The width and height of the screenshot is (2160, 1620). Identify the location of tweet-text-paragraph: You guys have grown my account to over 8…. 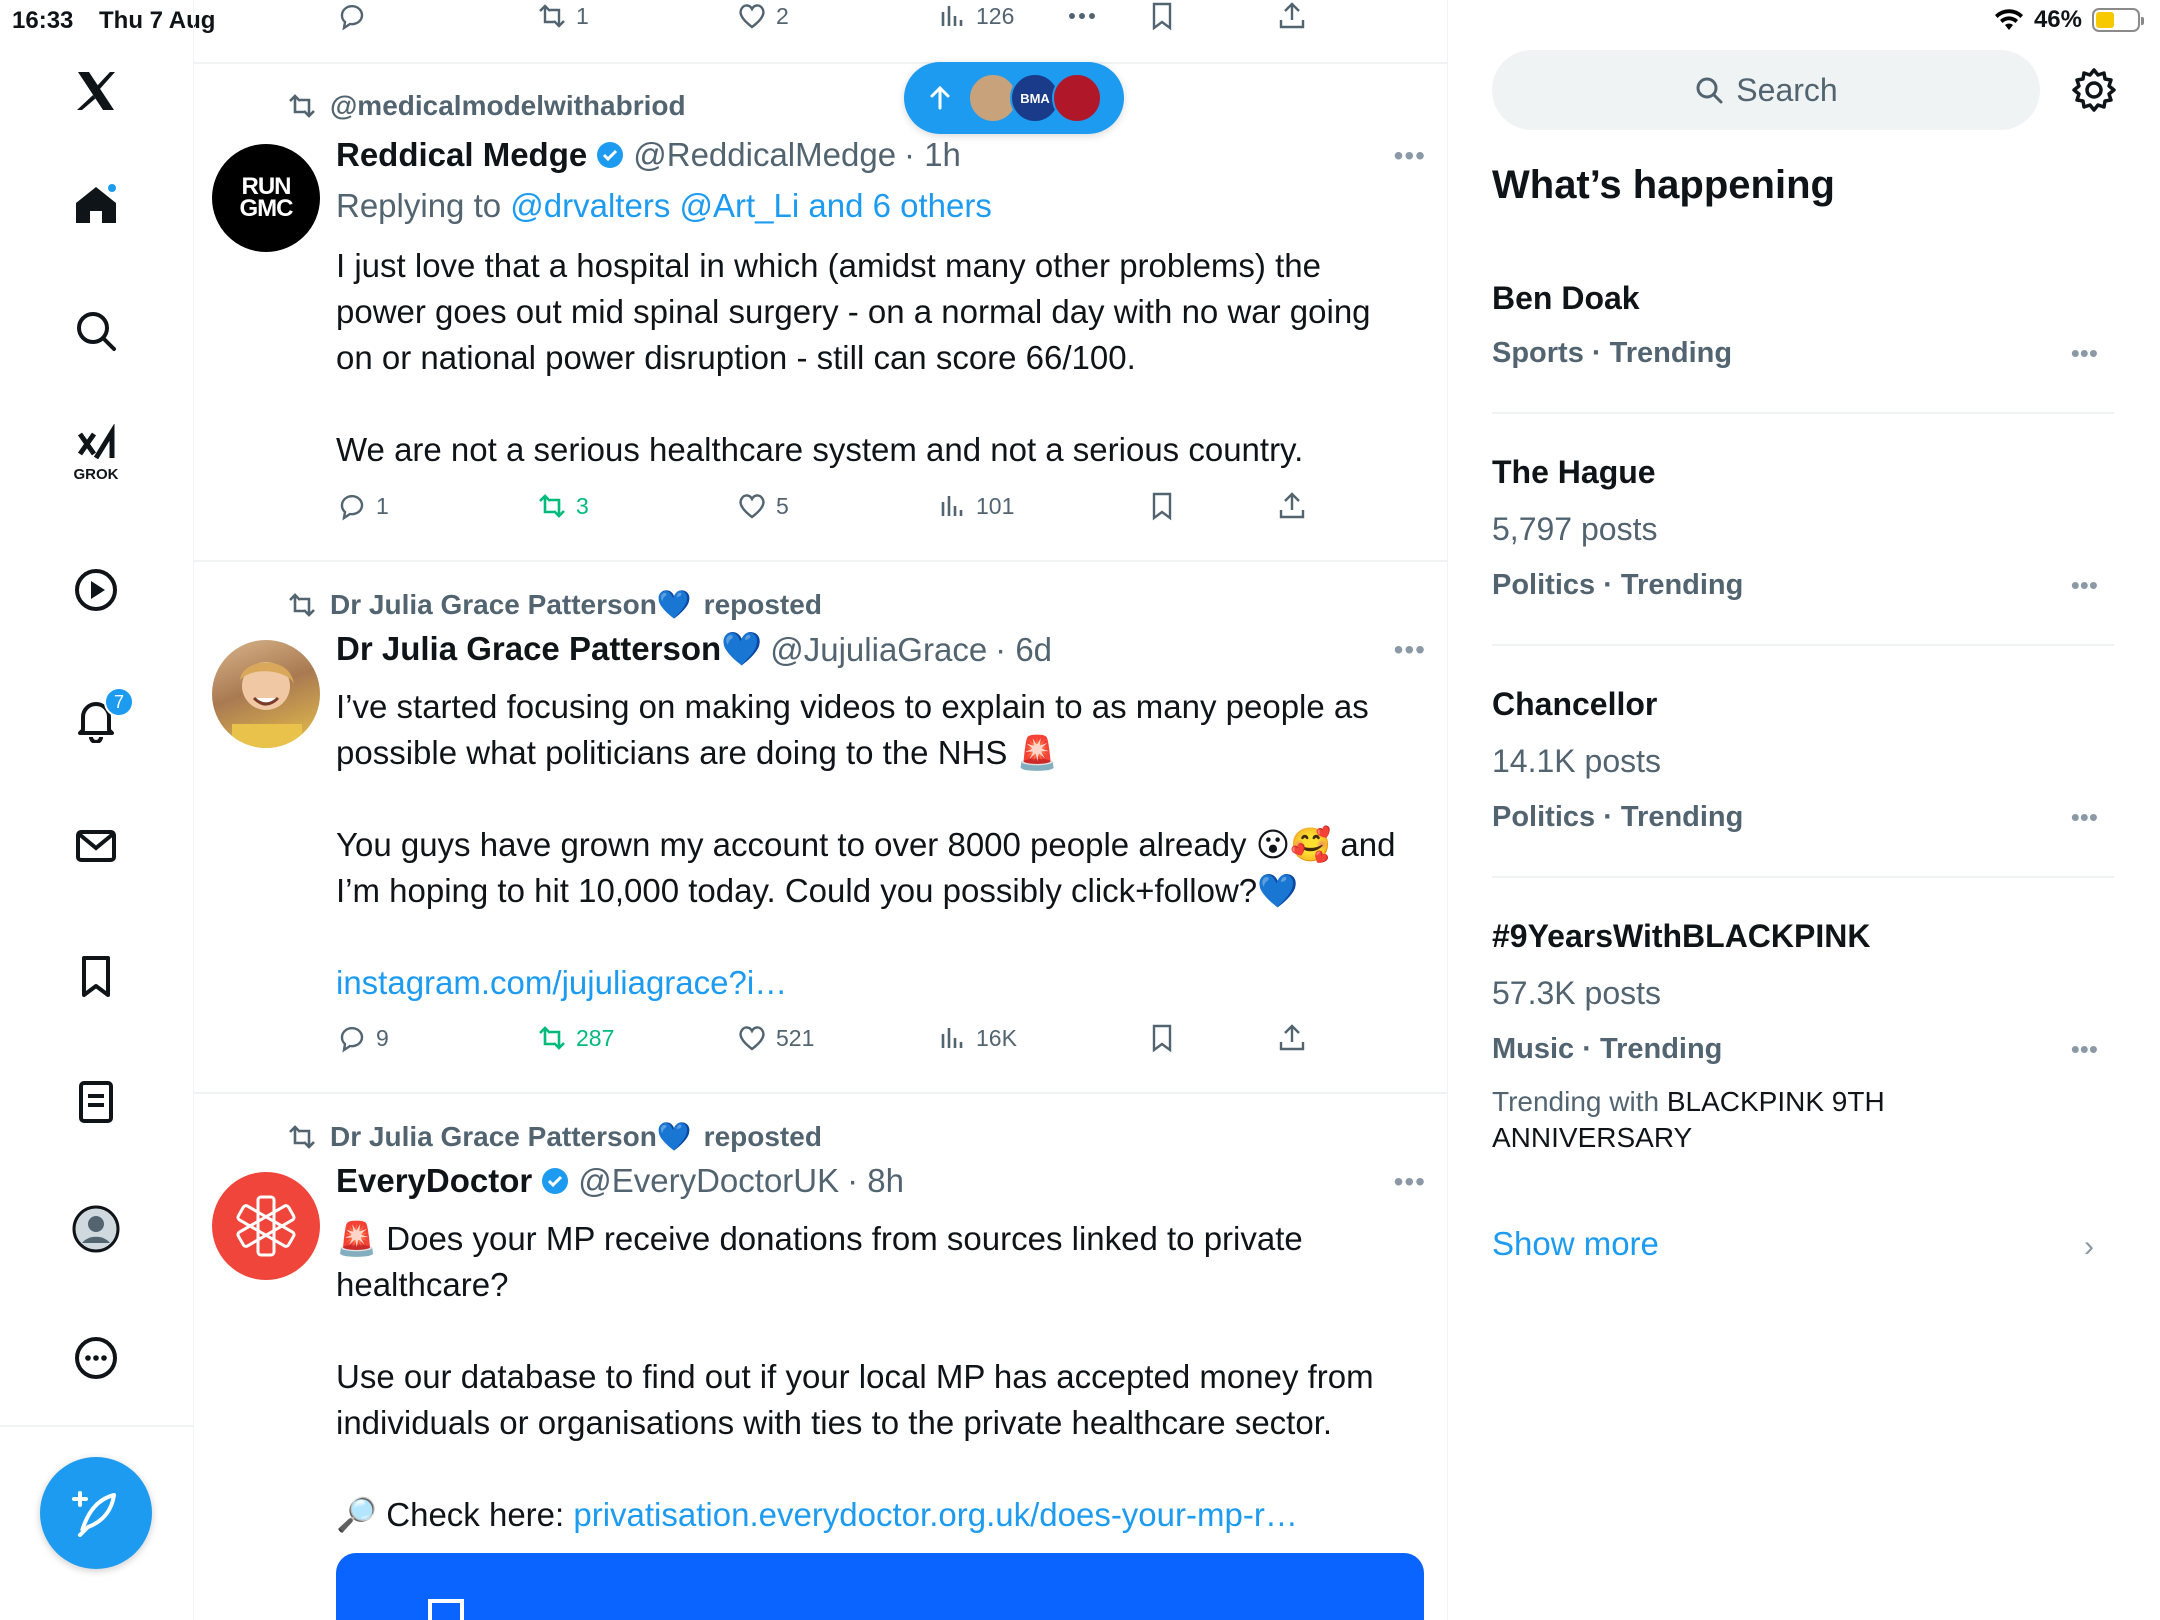
(866, 867).